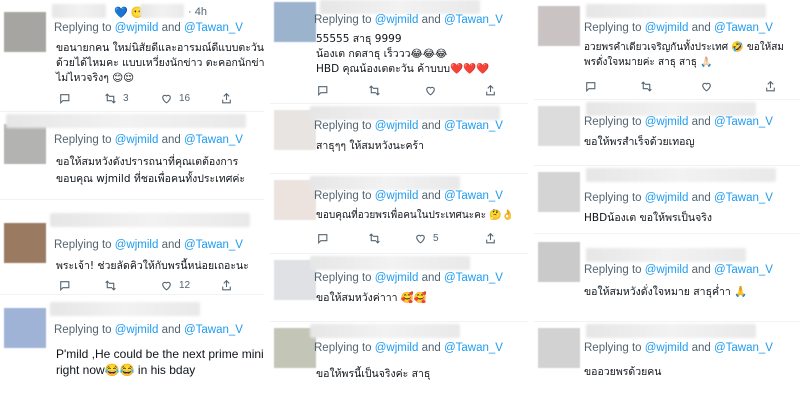 The height and width of the screenshot is (402, 800). What do you see at coordinates (175, 98) in the screenshot?
I see `like-button: 16` at bounding box center [175, 98].